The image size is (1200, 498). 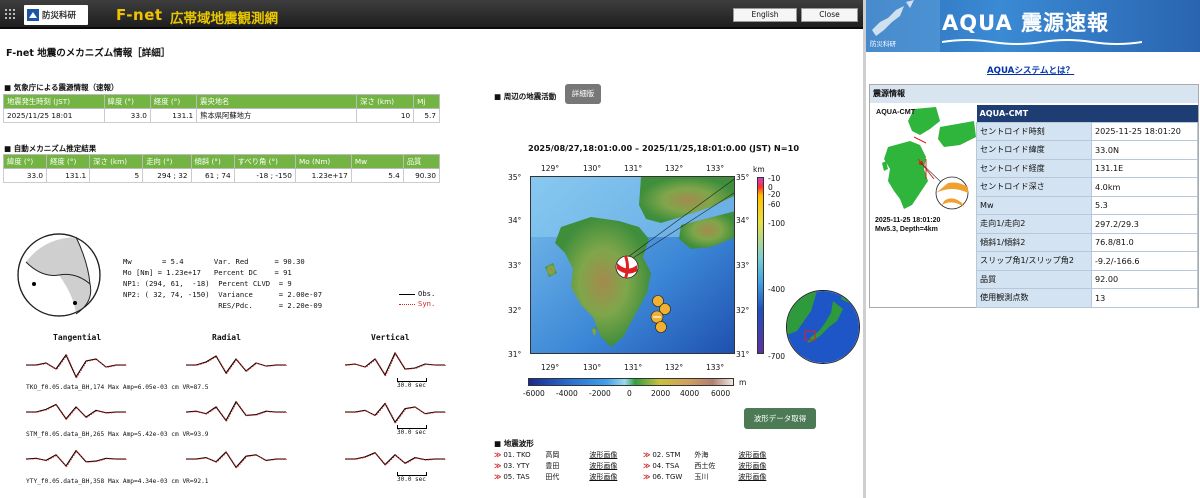 What do you see at coordinates (765, 15) in the screenshot?
I see `english-button: English` at bounding box center [765, 15].